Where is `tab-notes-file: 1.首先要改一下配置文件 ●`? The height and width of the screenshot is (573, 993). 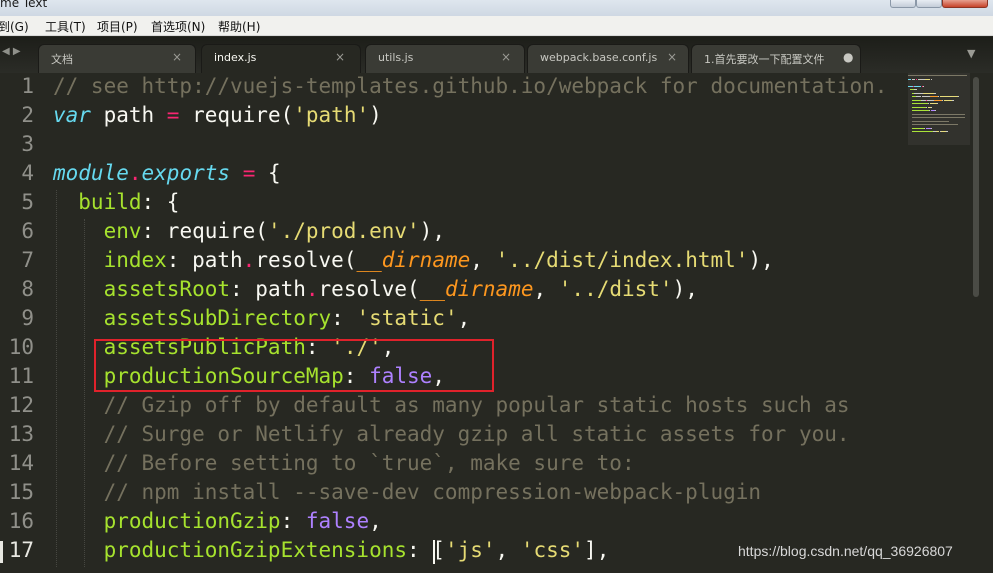 tab-notes-file: 1.首先要改一下配置文件 ● is located at coordinates (776, 58).